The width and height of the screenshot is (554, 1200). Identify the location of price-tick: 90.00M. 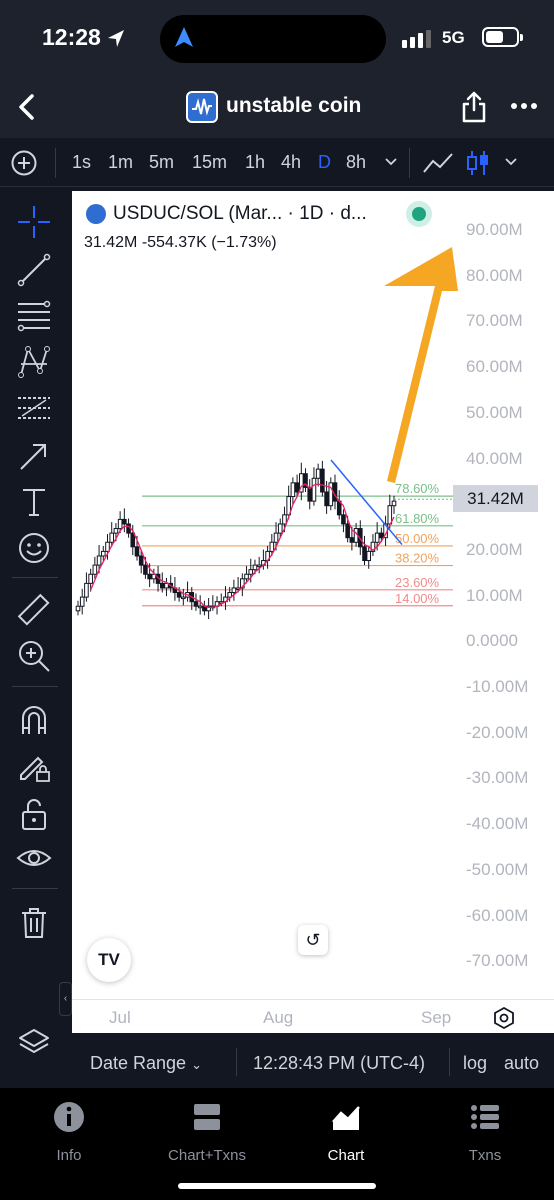
(494, 229).